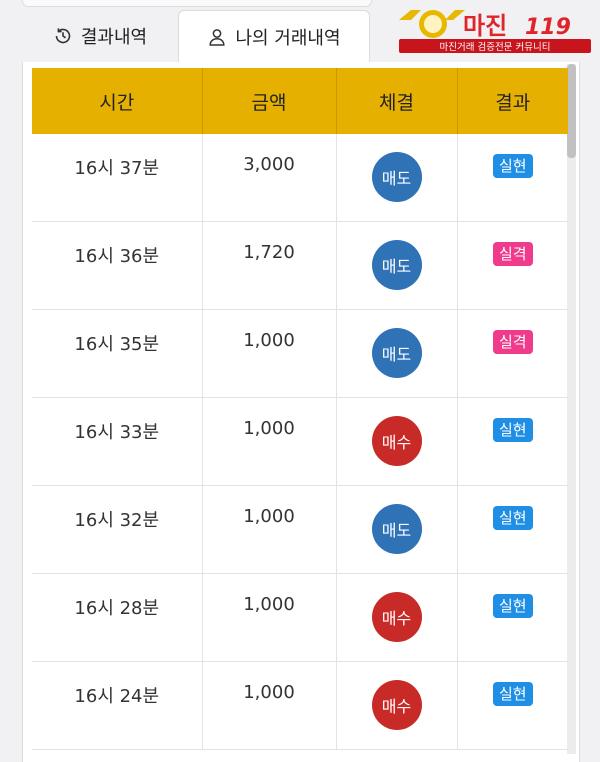  I want to click on time-text: 16시 37분, so click(117, 168).